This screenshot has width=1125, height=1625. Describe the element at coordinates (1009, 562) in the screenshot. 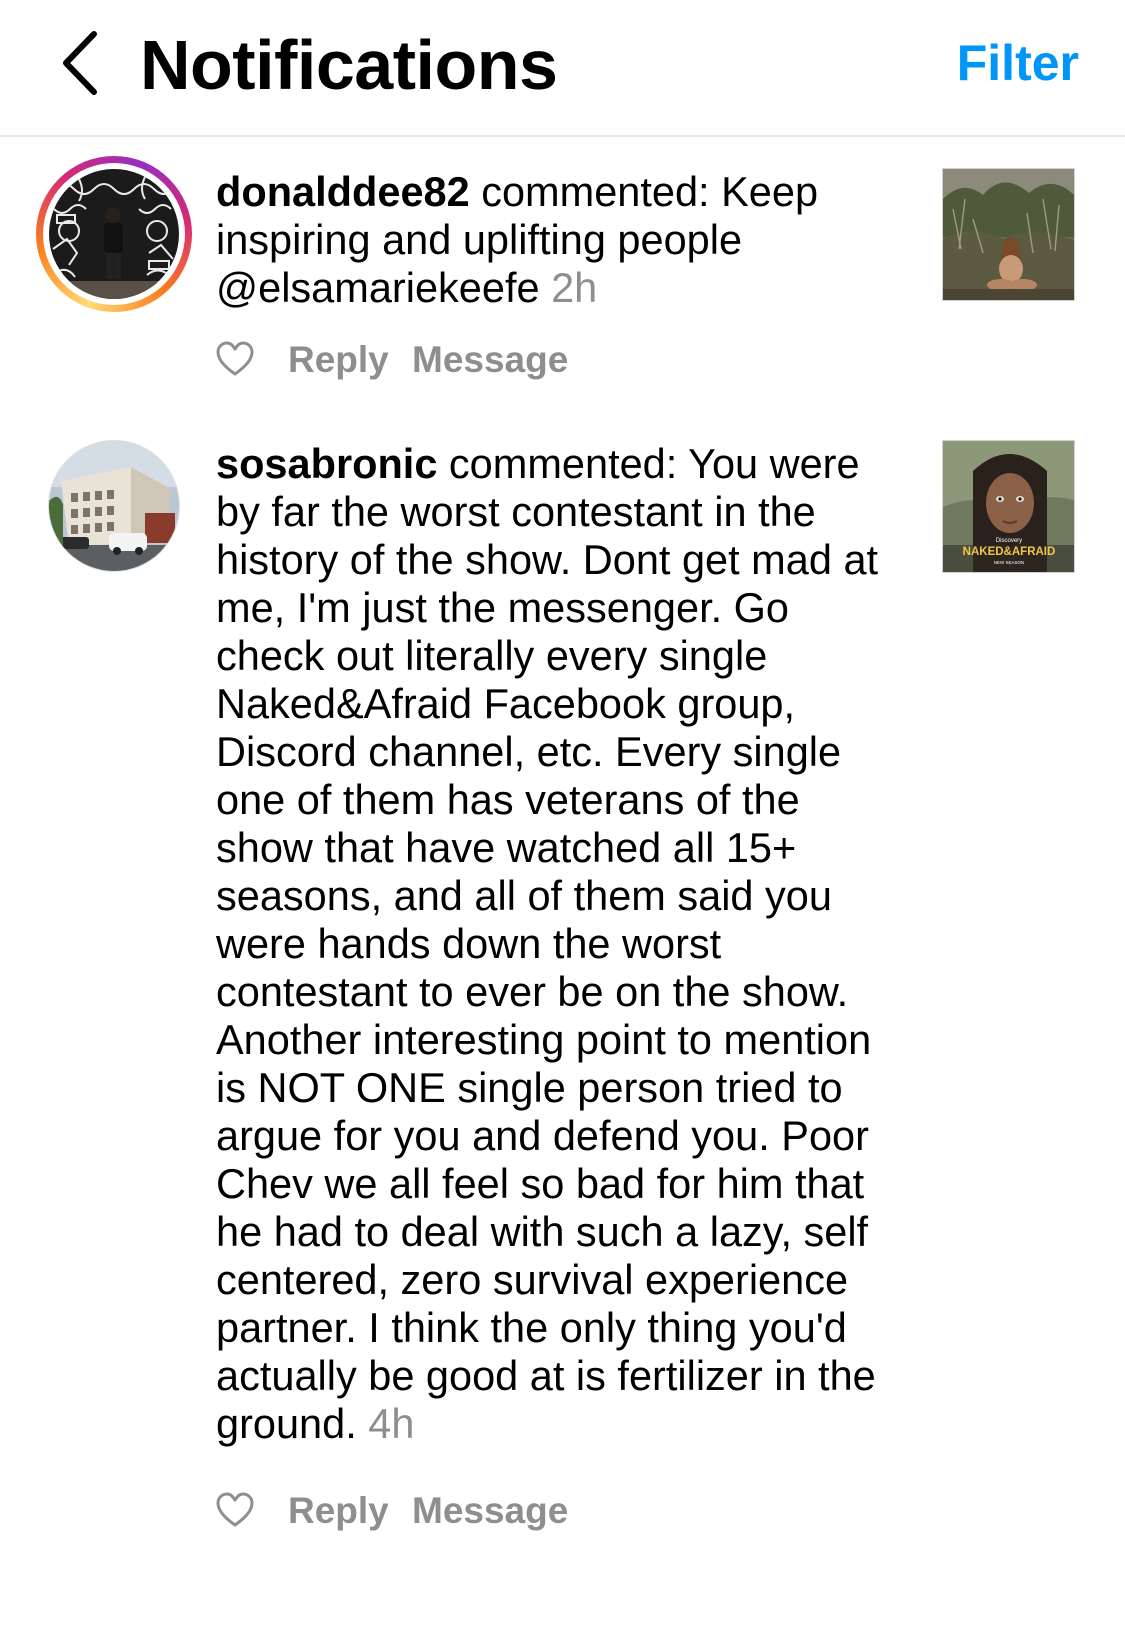

I see `thumbnail-tagline: NEW SEASON` at that location.